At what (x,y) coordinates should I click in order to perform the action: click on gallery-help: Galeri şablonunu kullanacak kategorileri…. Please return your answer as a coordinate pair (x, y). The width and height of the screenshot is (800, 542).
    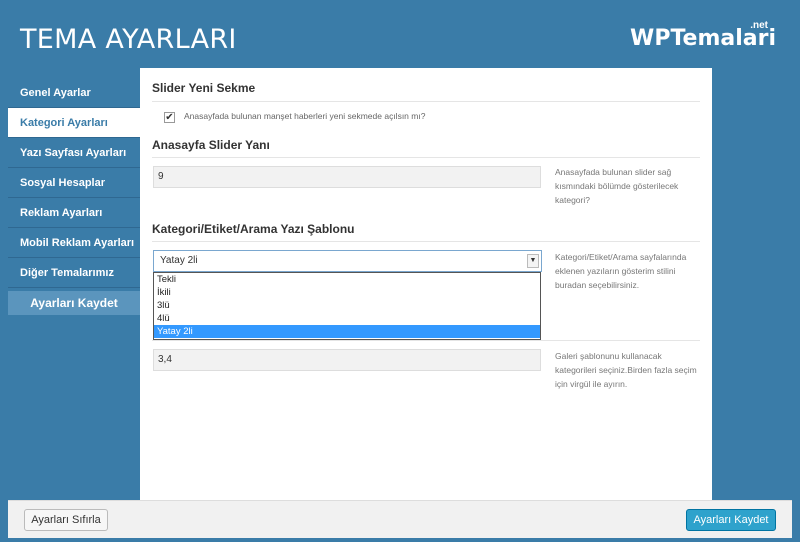
    Looking at the image, I should click on (626, 370).